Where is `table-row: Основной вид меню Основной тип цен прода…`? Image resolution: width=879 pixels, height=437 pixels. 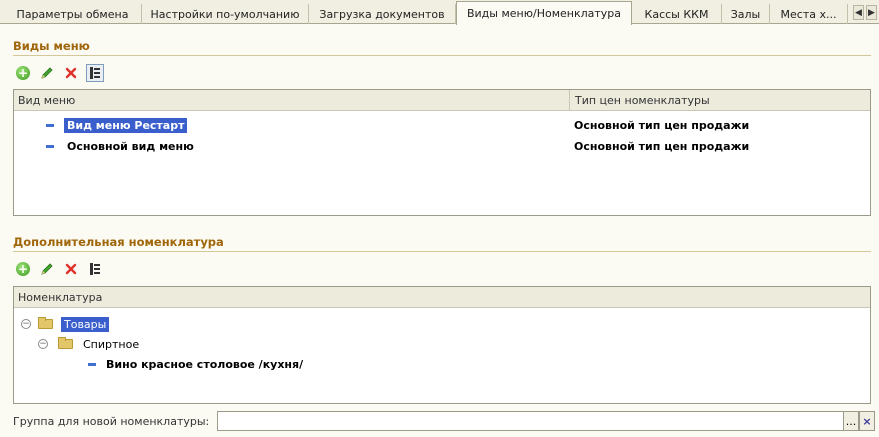 table-row: Основной вид меню Основной тип цен прода… is located at coordinates (442, 146).